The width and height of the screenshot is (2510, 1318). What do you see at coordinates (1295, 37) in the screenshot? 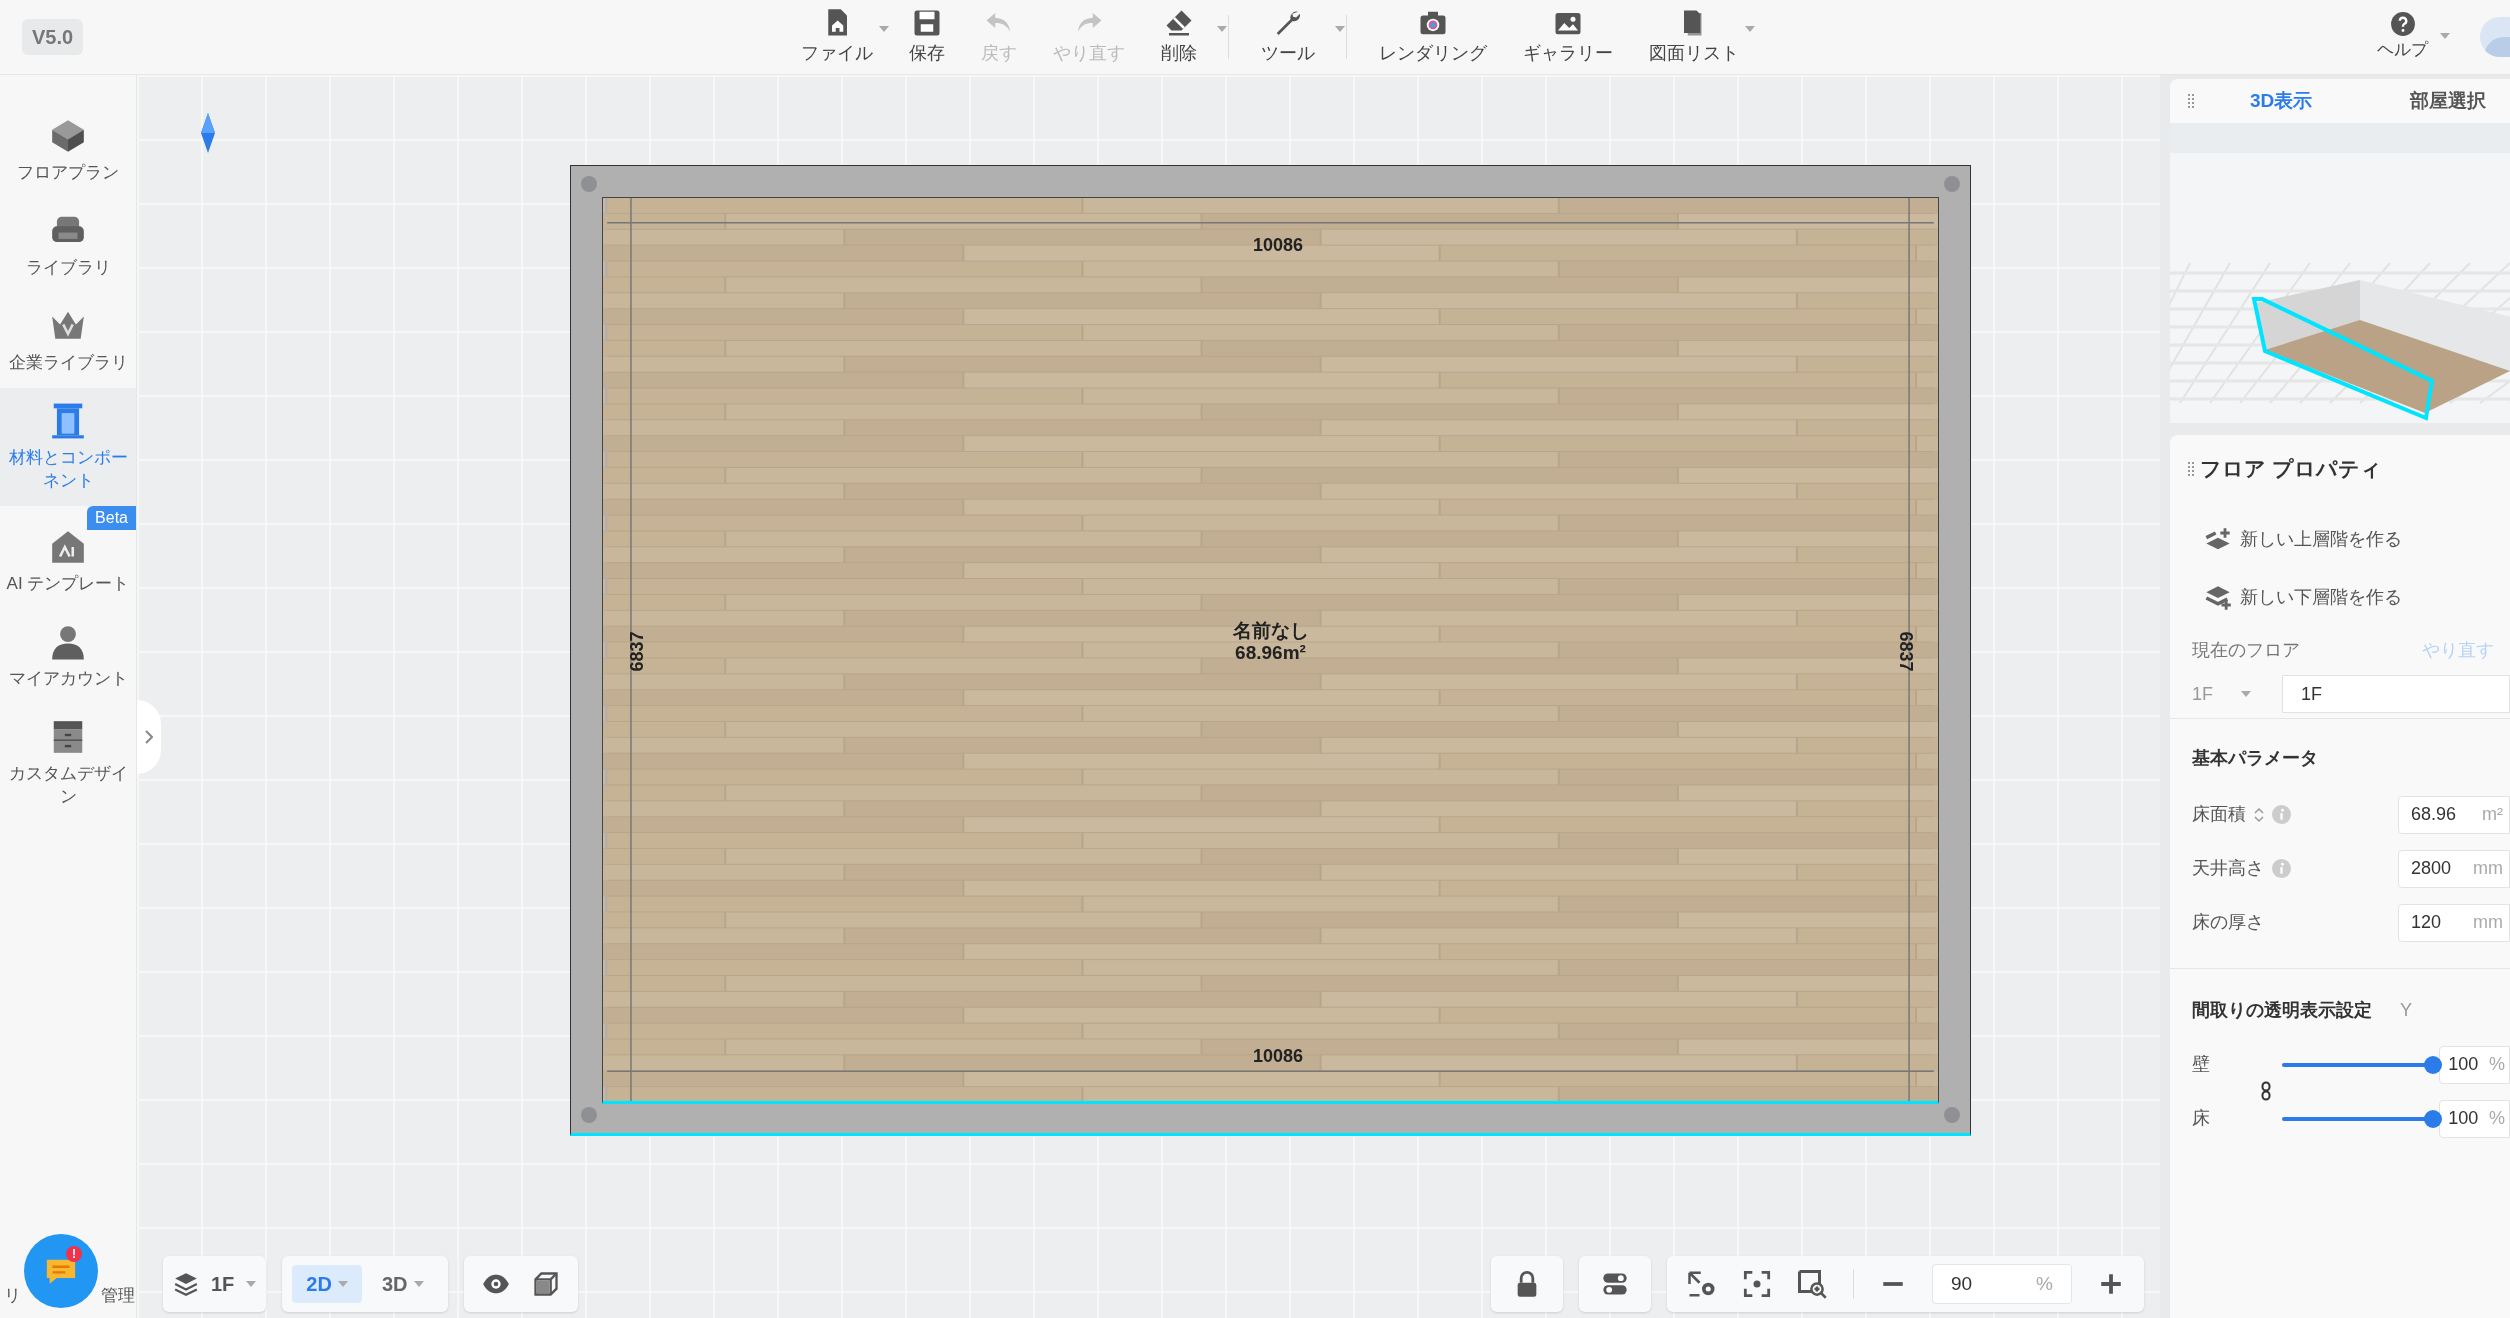
I see `toolbar-button: ツール` at bounding box center [1295, 37].